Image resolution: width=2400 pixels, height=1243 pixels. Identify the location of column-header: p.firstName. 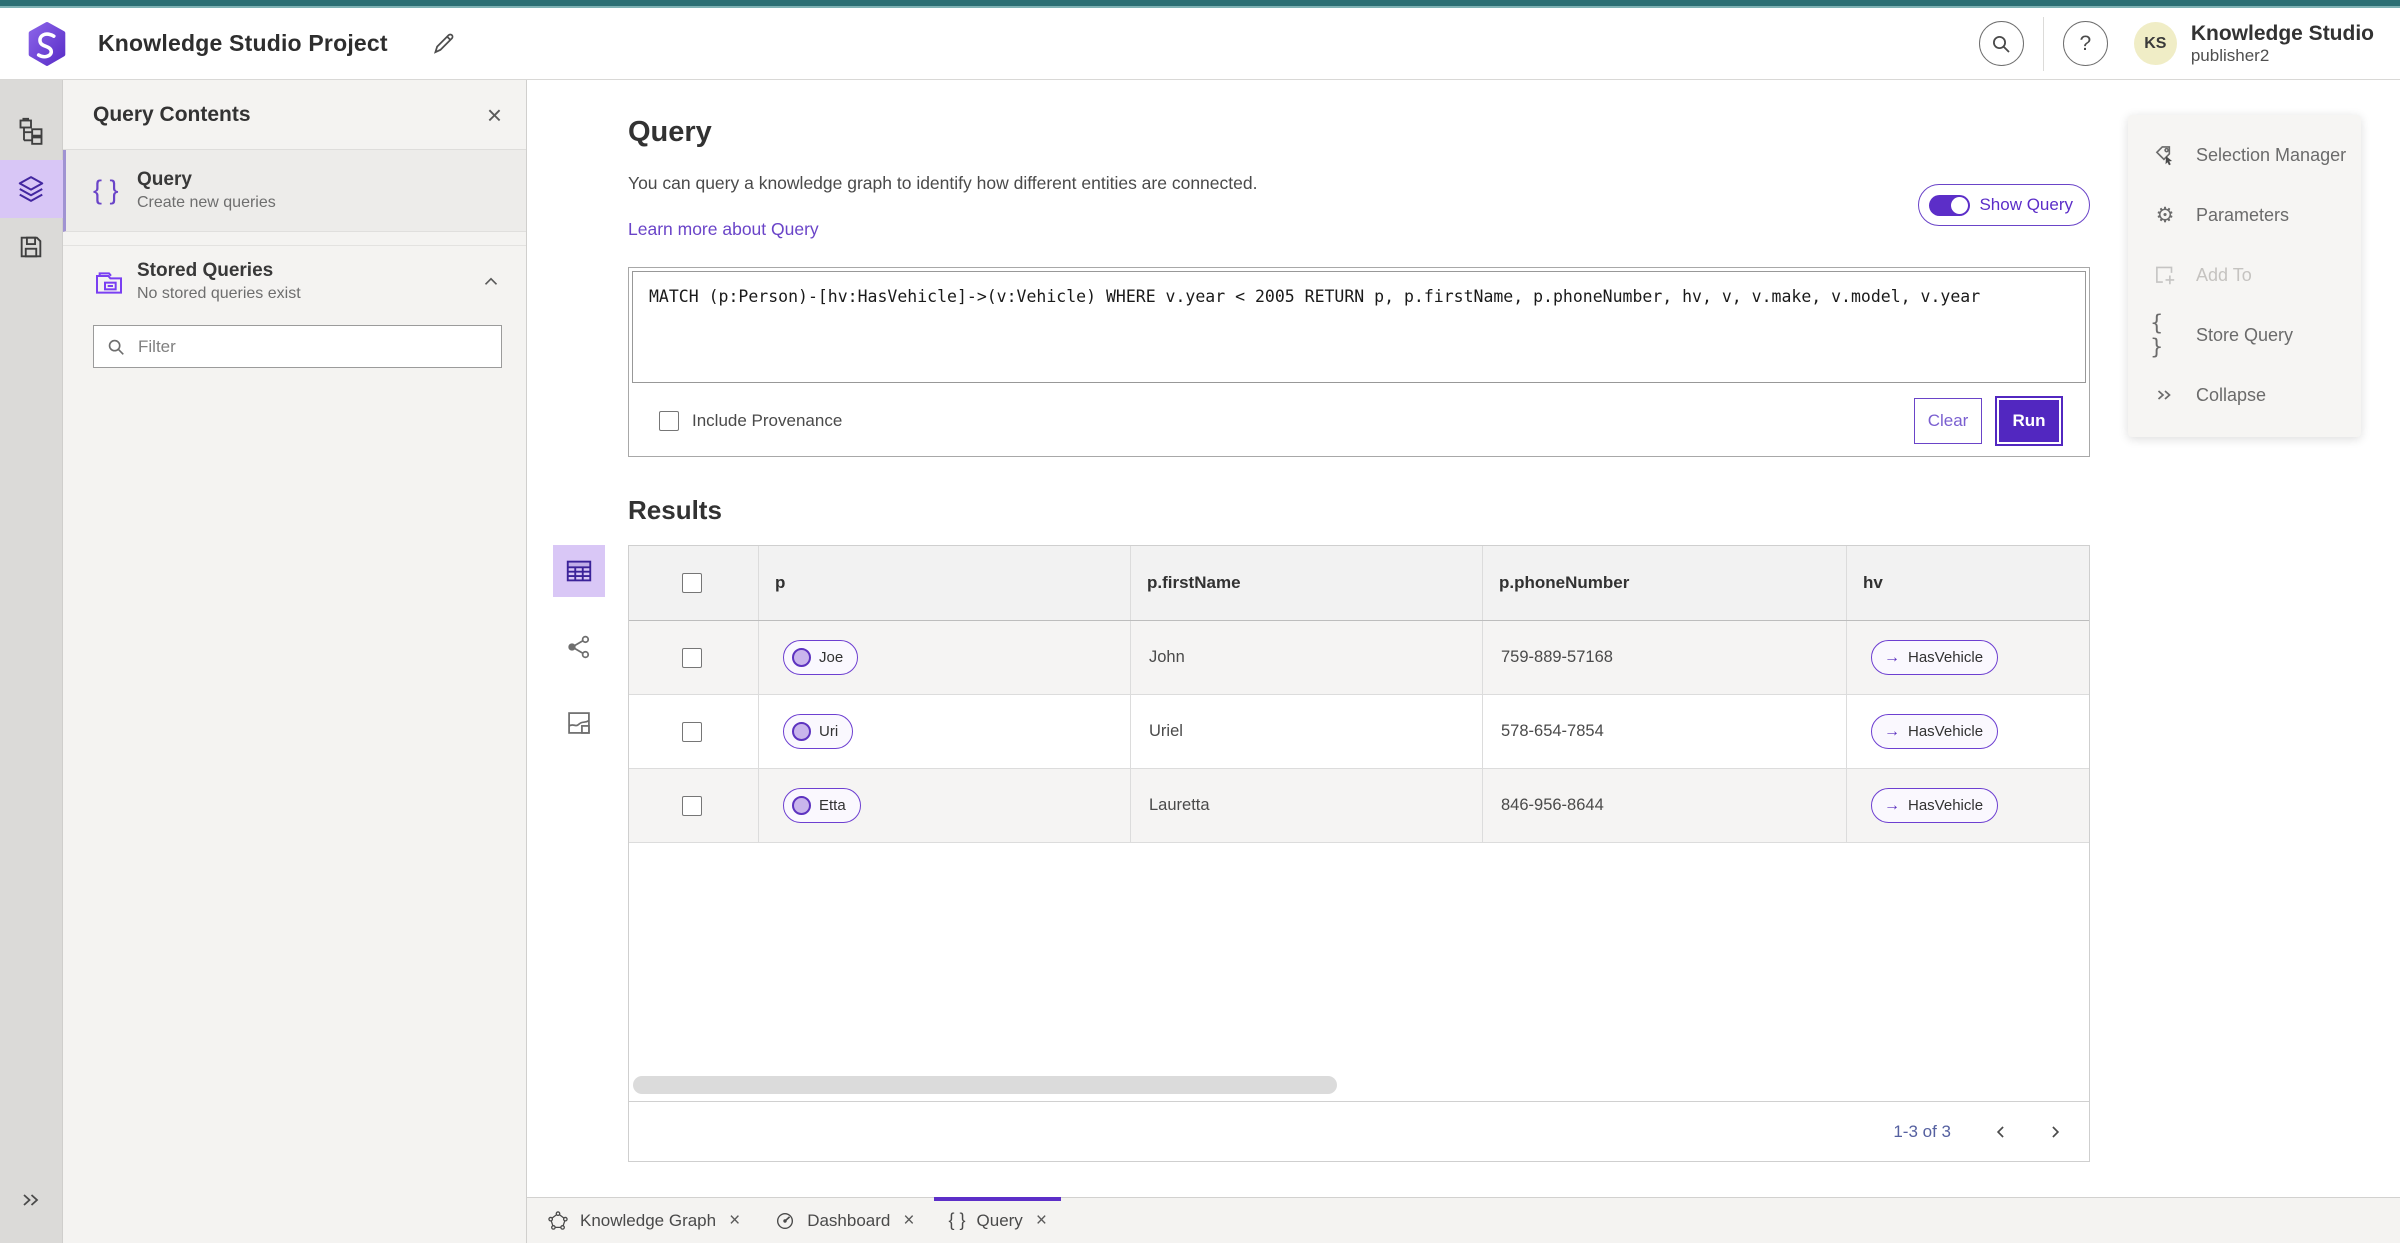
(1186, 583).